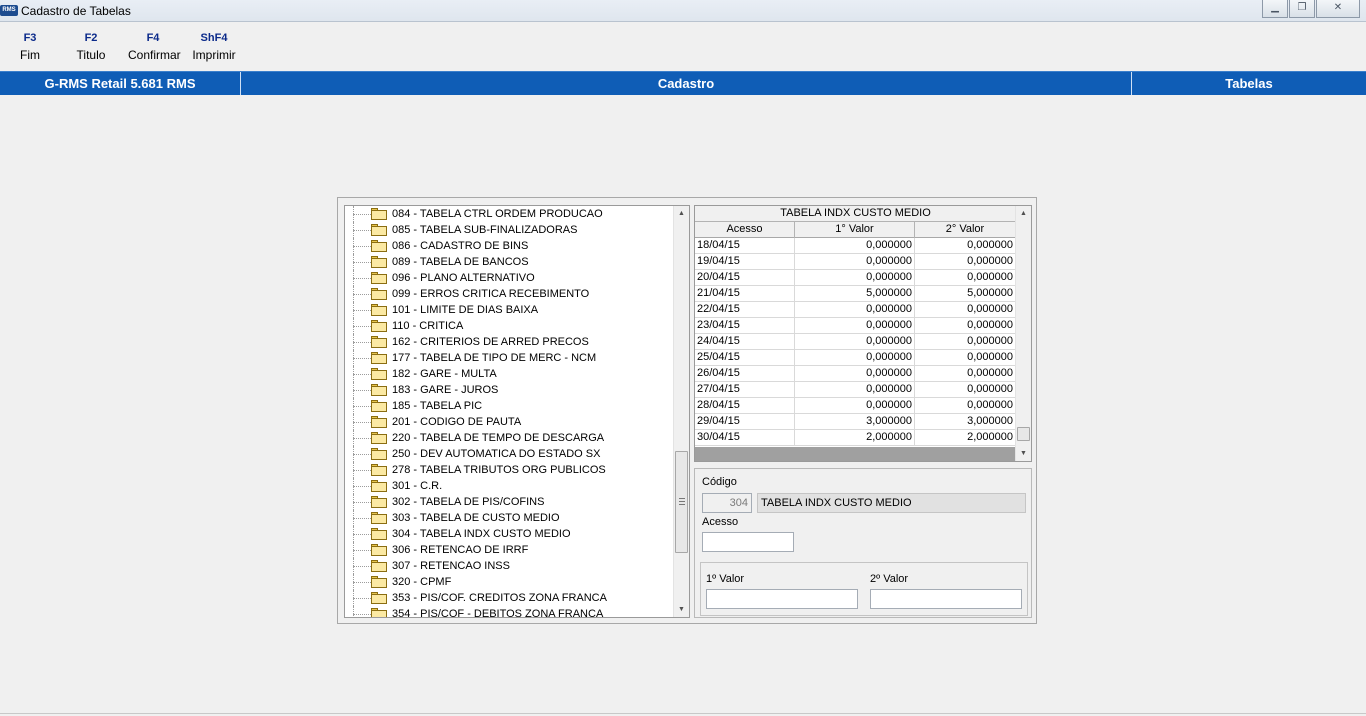 This screenshot has width=1366, height=716. Describe the element at coordinates (510, 342) in the screenshot. I see `tree-item: 162 - CRITERIOS DE ARRED PRECOS` at that location.